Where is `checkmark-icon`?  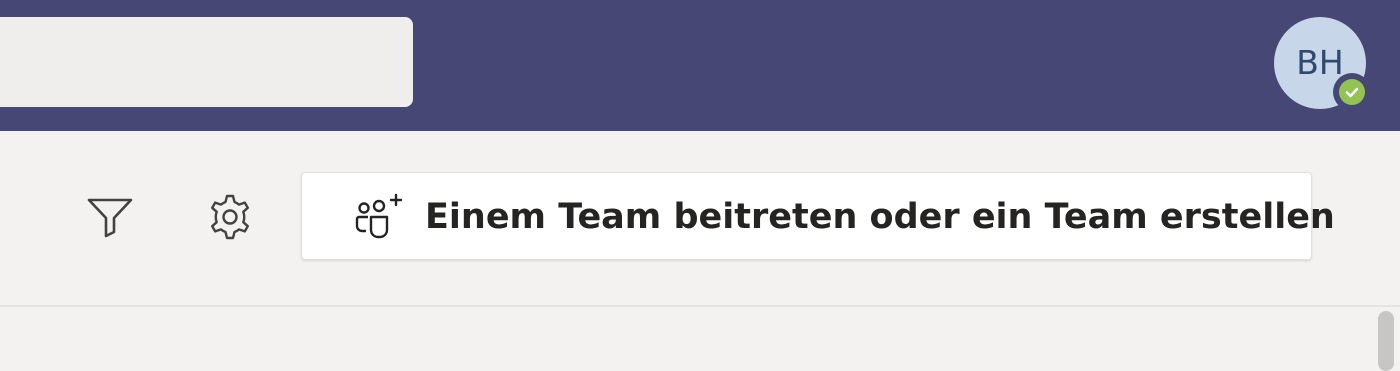 checkmark-icon is located at coordinates (1352, 92).